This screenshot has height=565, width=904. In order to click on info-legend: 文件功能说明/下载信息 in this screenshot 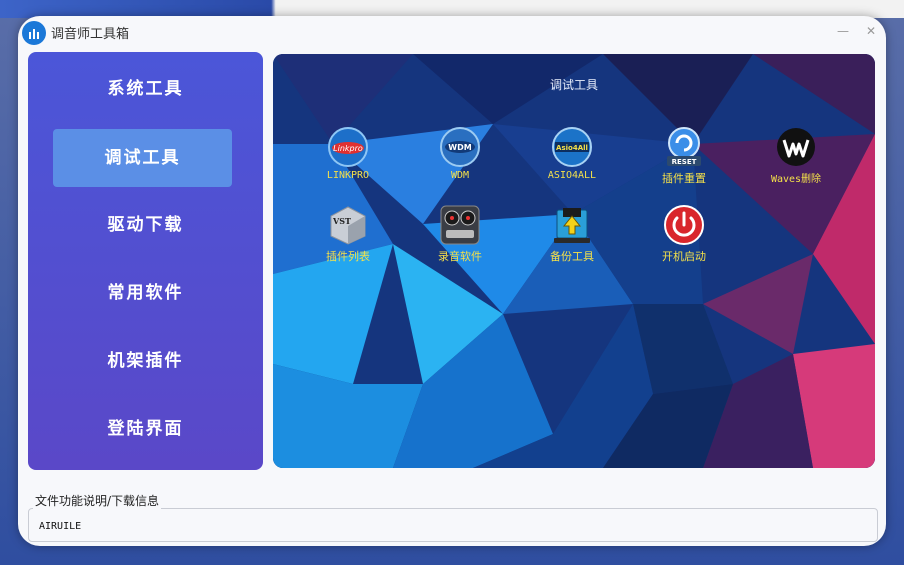, I will do `click(97, 500)`.